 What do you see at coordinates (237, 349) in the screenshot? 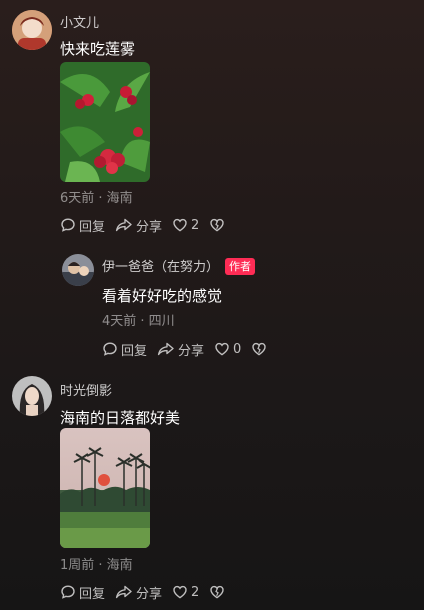
I see `like-count: 0` at bounding box center [237, 349].